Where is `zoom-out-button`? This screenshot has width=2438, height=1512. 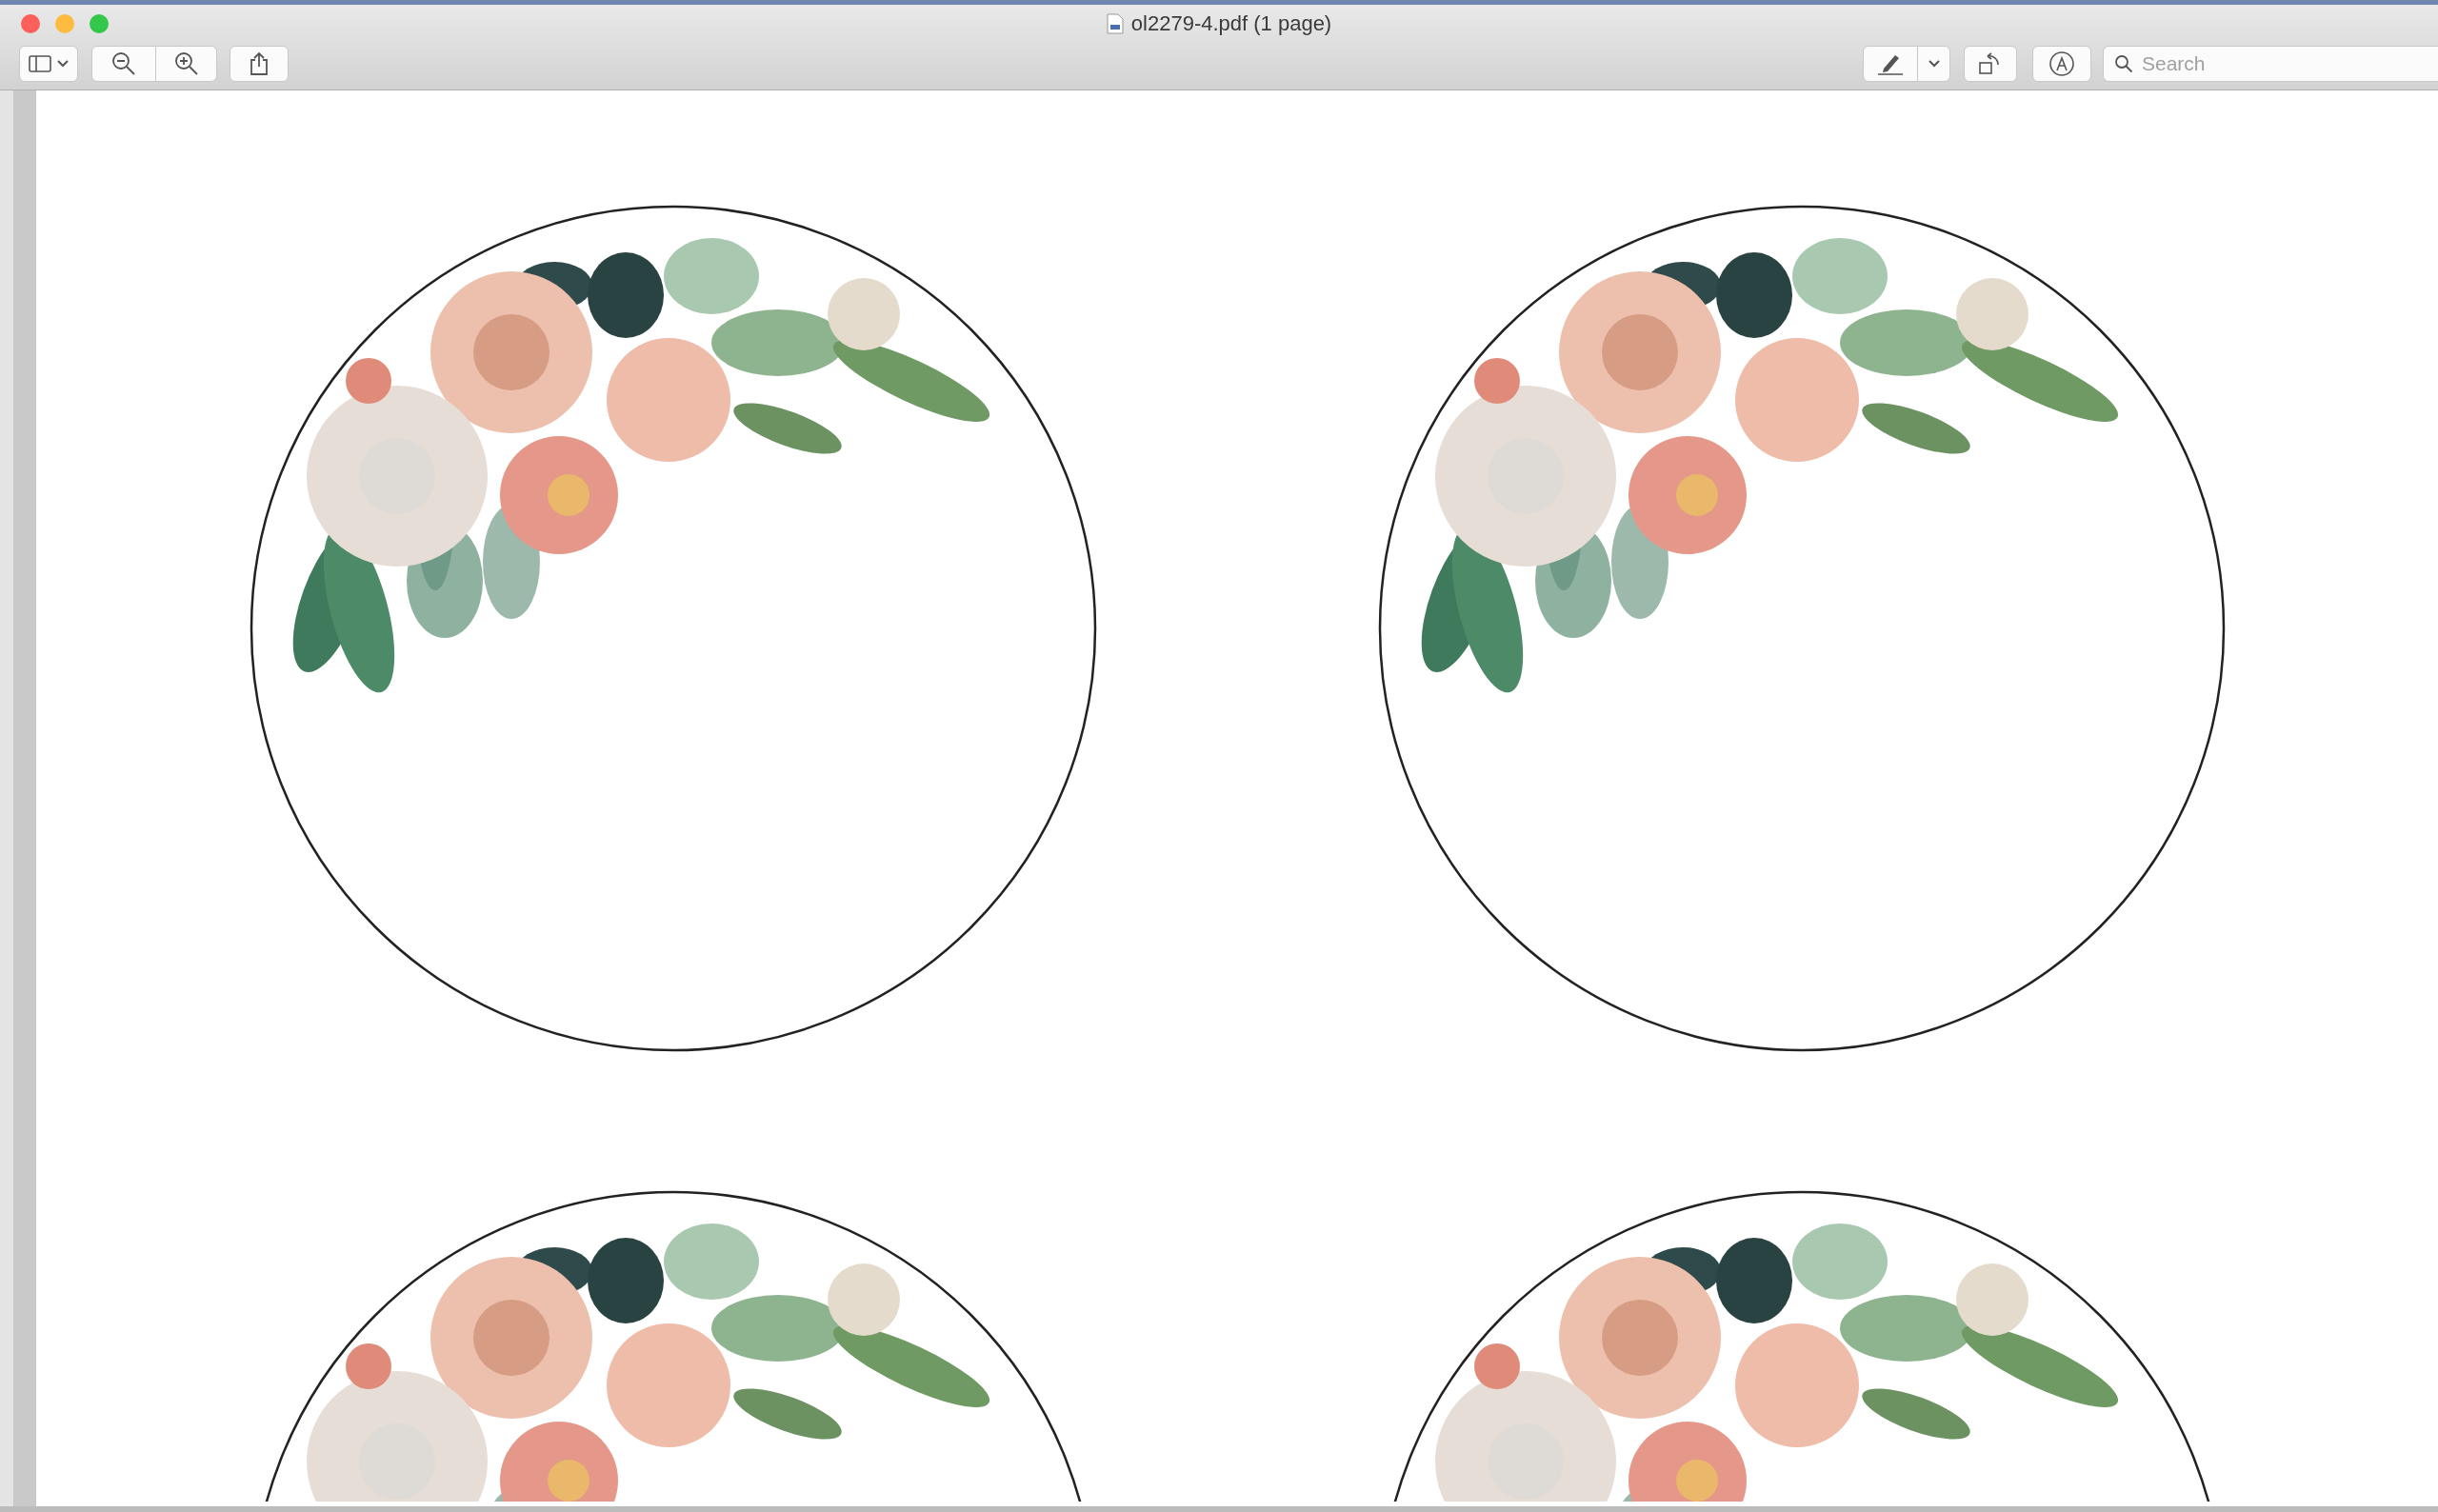 zoom-out-button is located at coordinates (124, 64).